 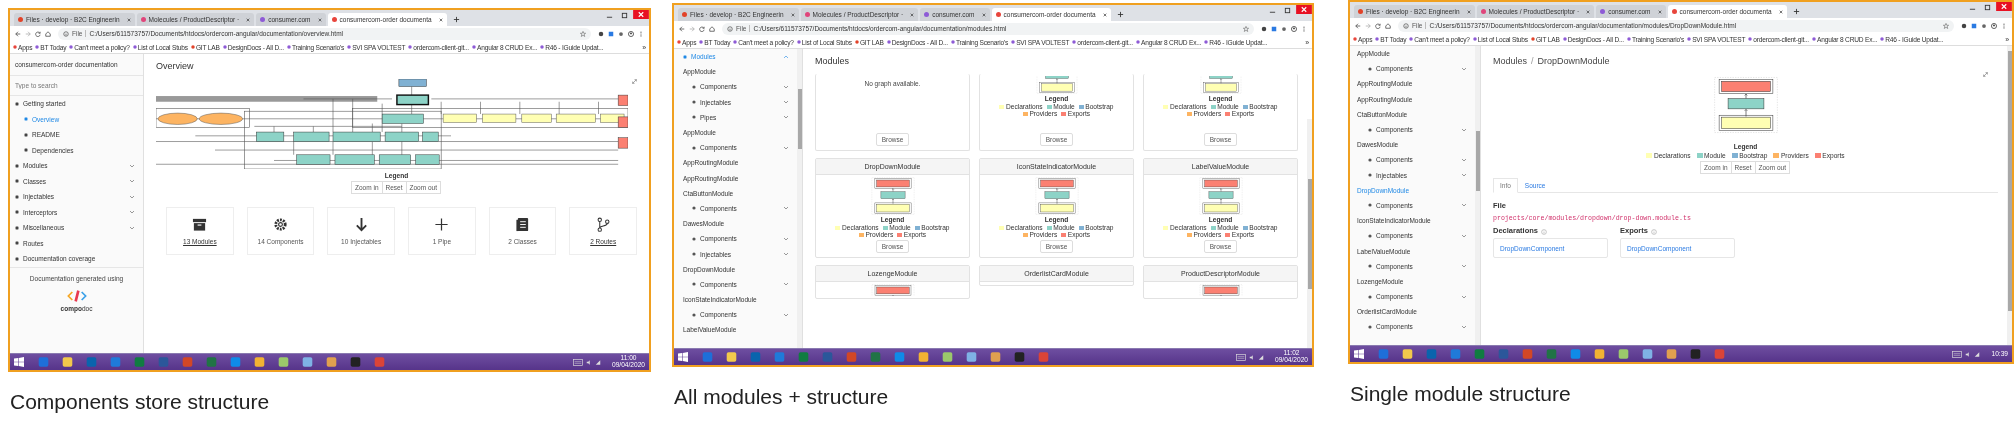 What do you see at coordinates (1510, 61) in the screenshot?
I see `breadcrumb-link: Modules` at bounding box center [1510, 61].